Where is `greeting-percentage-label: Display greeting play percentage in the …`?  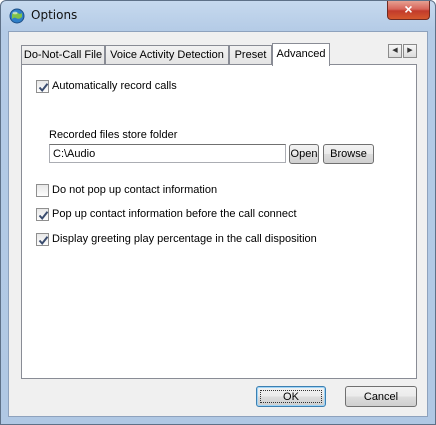 greeting-percentage-label: Display greeting play percentage in the … is located at coordinates (184, 239).